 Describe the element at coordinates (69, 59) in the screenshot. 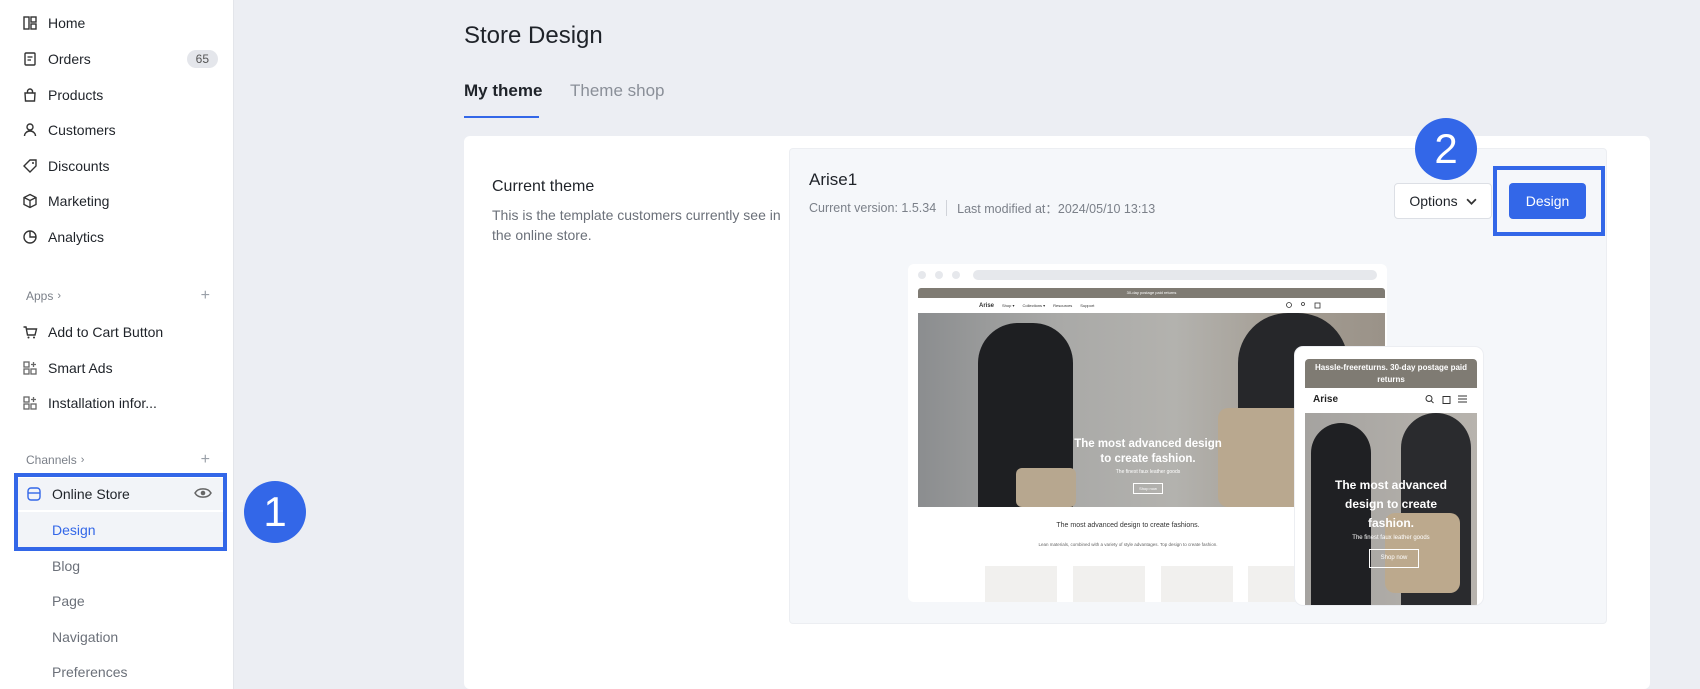

I see `sidebar-item-label: Orders` at that location.